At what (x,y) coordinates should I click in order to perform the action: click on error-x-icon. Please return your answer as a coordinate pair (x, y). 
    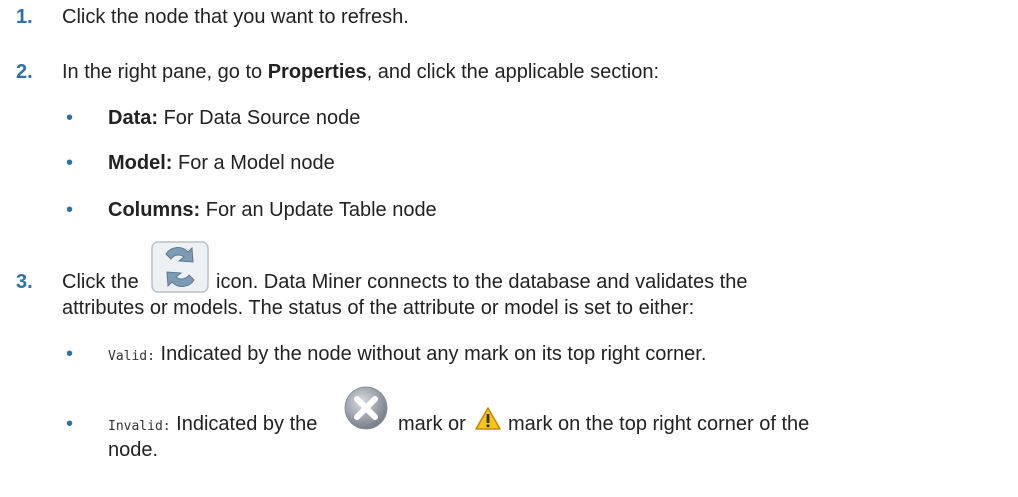
    Looking at the image, I should click on (366, 408).